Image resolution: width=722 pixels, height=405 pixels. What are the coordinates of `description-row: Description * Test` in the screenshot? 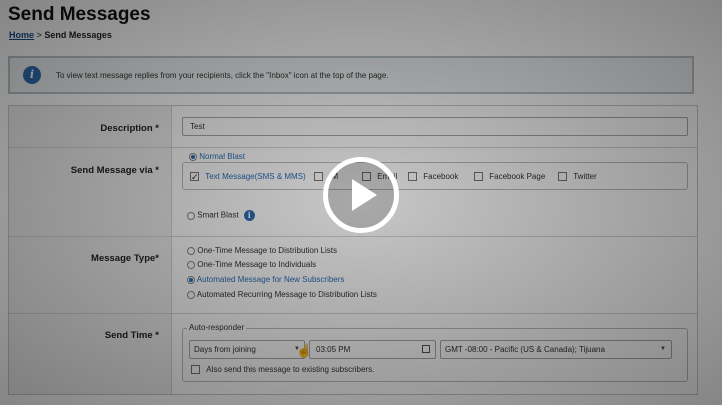 It's located at (353, 127).